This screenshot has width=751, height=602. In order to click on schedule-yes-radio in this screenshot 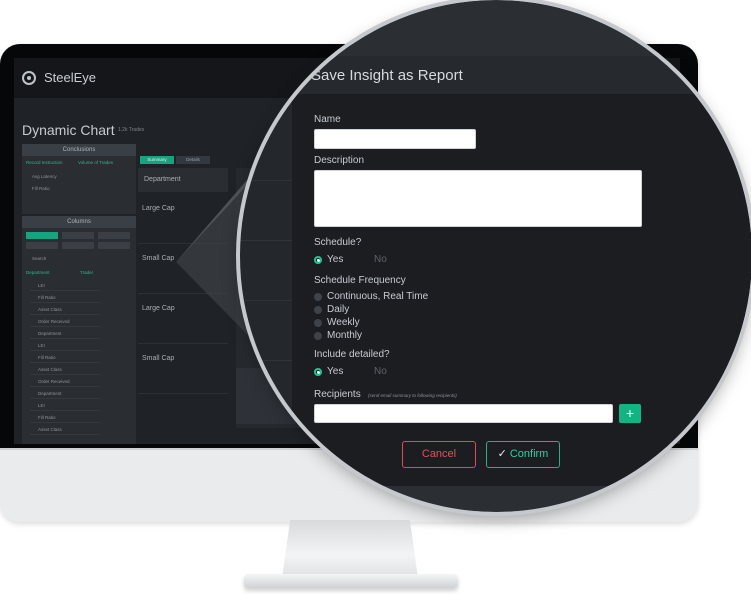, I will do `click(318, 260)`.